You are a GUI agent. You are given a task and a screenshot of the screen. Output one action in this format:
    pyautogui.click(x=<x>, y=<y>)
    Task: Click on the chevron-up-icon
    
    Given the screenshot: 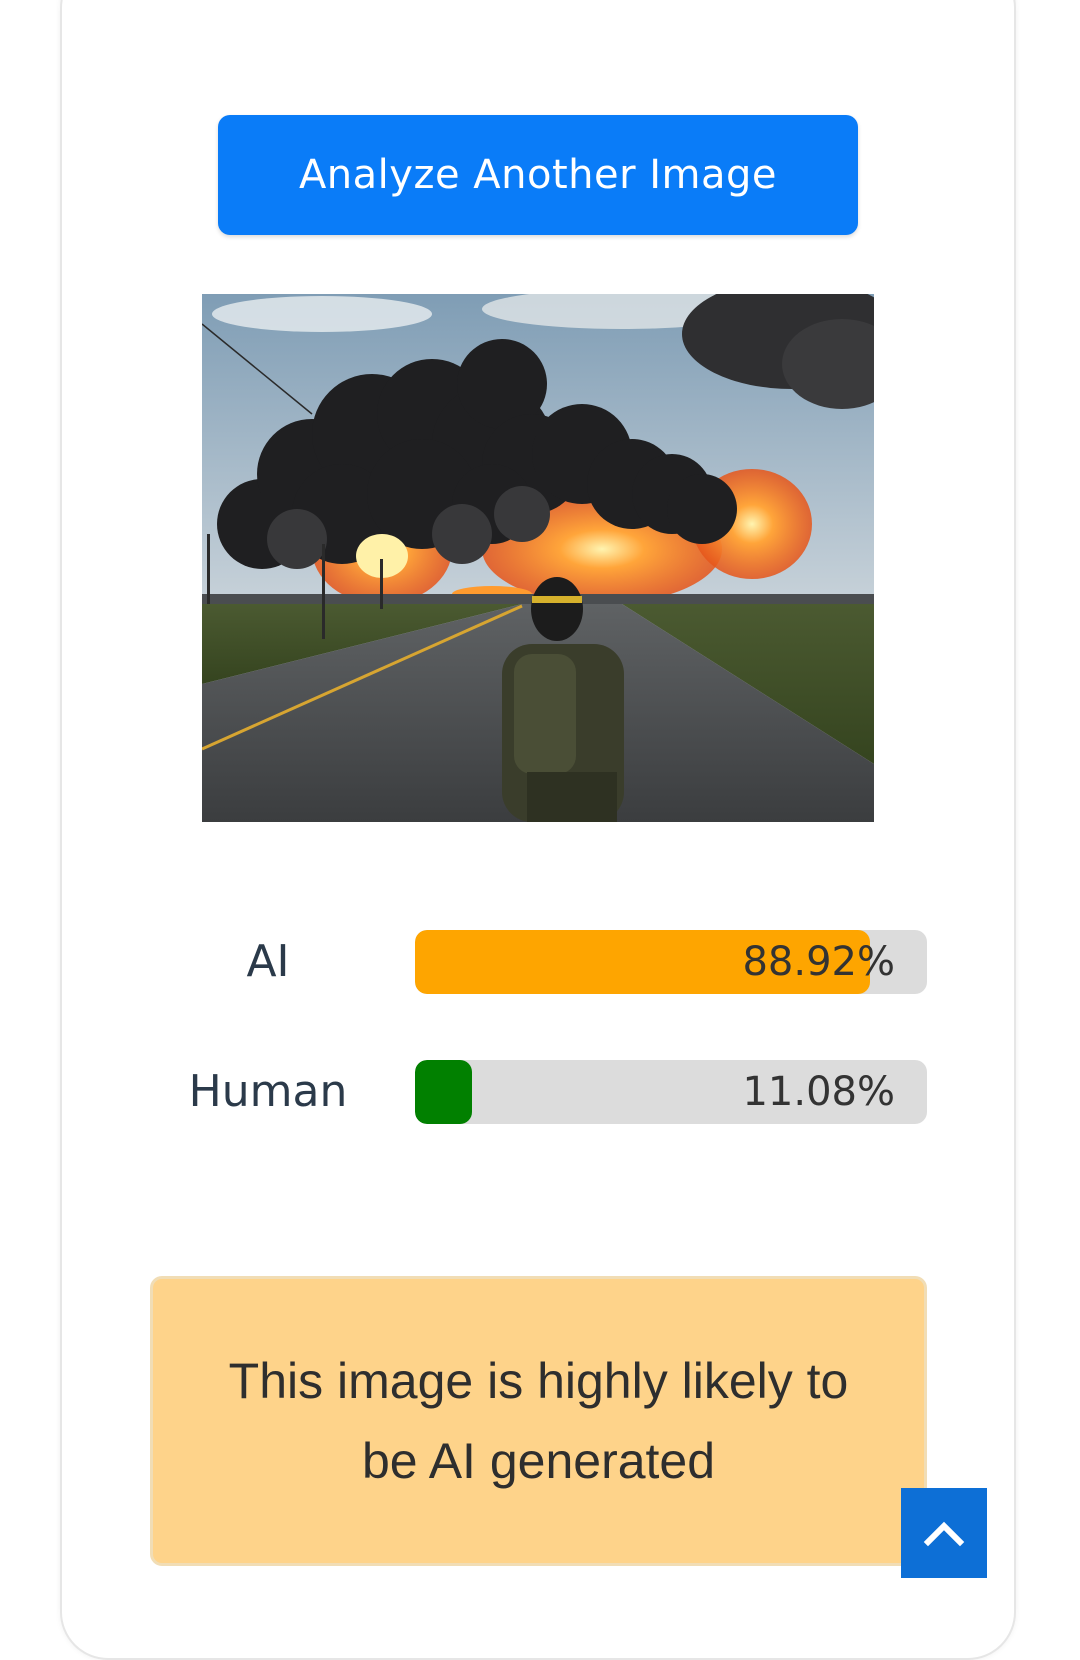 What is the action you would take?
    pyautogui.click(x=944, y=1534)
    